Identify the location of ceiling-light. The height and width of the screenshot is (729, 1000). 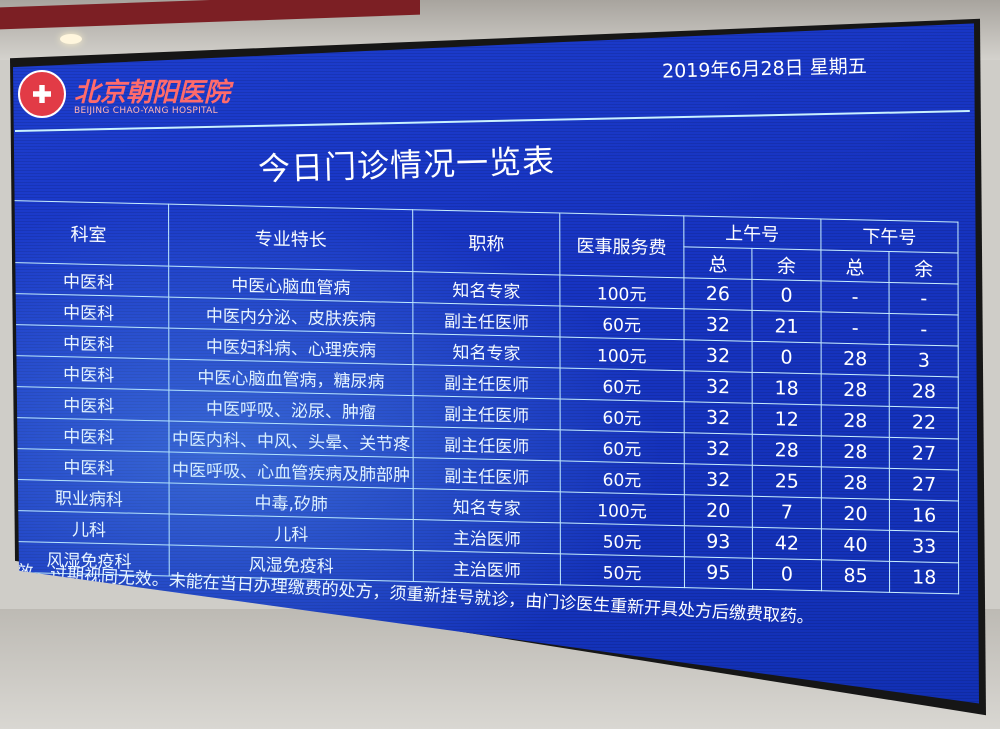
(71, 39).